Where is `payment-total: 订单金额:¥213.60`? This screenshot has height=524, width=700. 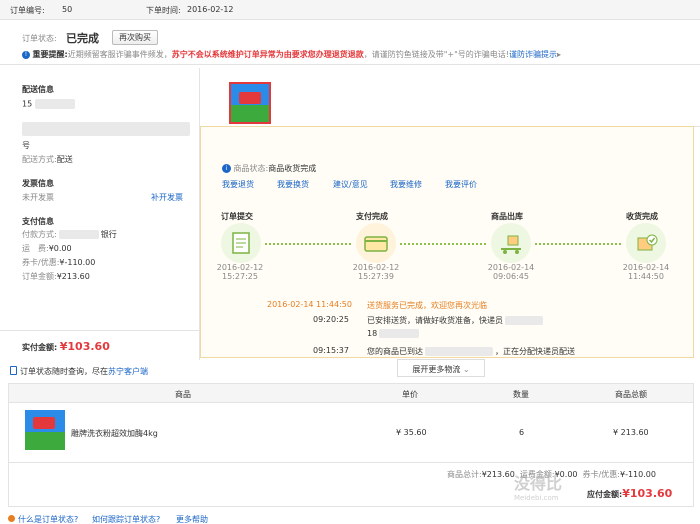 payment-total: 订单金额:¥213.60 is located at coordinates (56, 276).